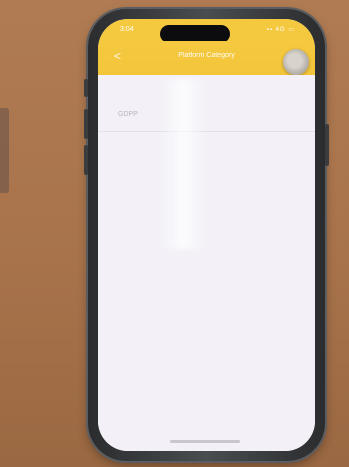 This screenshot has width=349, height=467. Describe the element at coordinates (183, 164) in the screenshot. I see `screen-glare` at that location.